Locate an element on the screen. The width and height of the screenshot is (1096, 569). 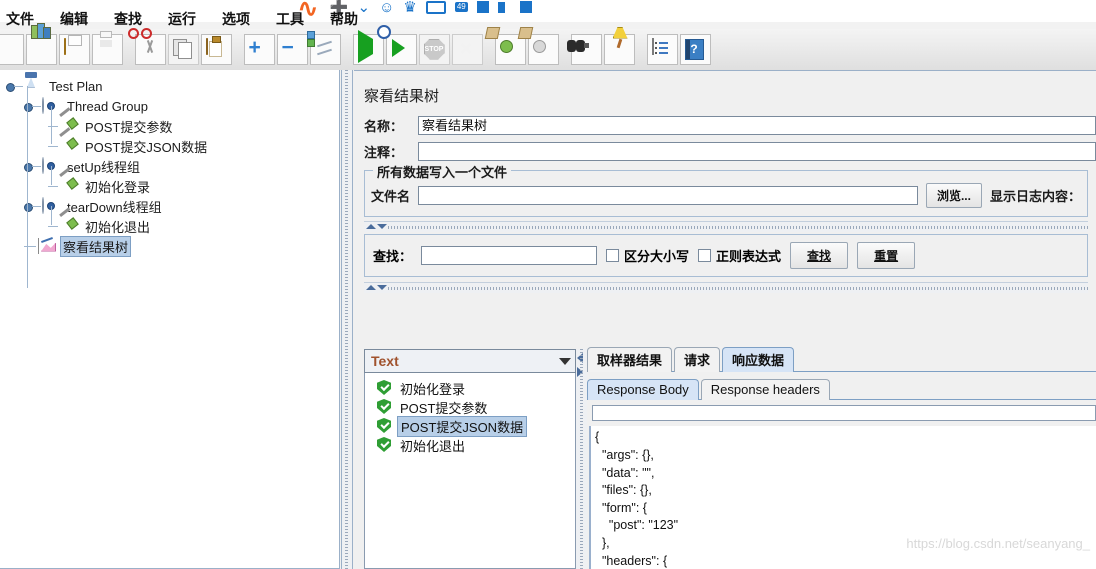
start-button is located at coordinates (368, 47).